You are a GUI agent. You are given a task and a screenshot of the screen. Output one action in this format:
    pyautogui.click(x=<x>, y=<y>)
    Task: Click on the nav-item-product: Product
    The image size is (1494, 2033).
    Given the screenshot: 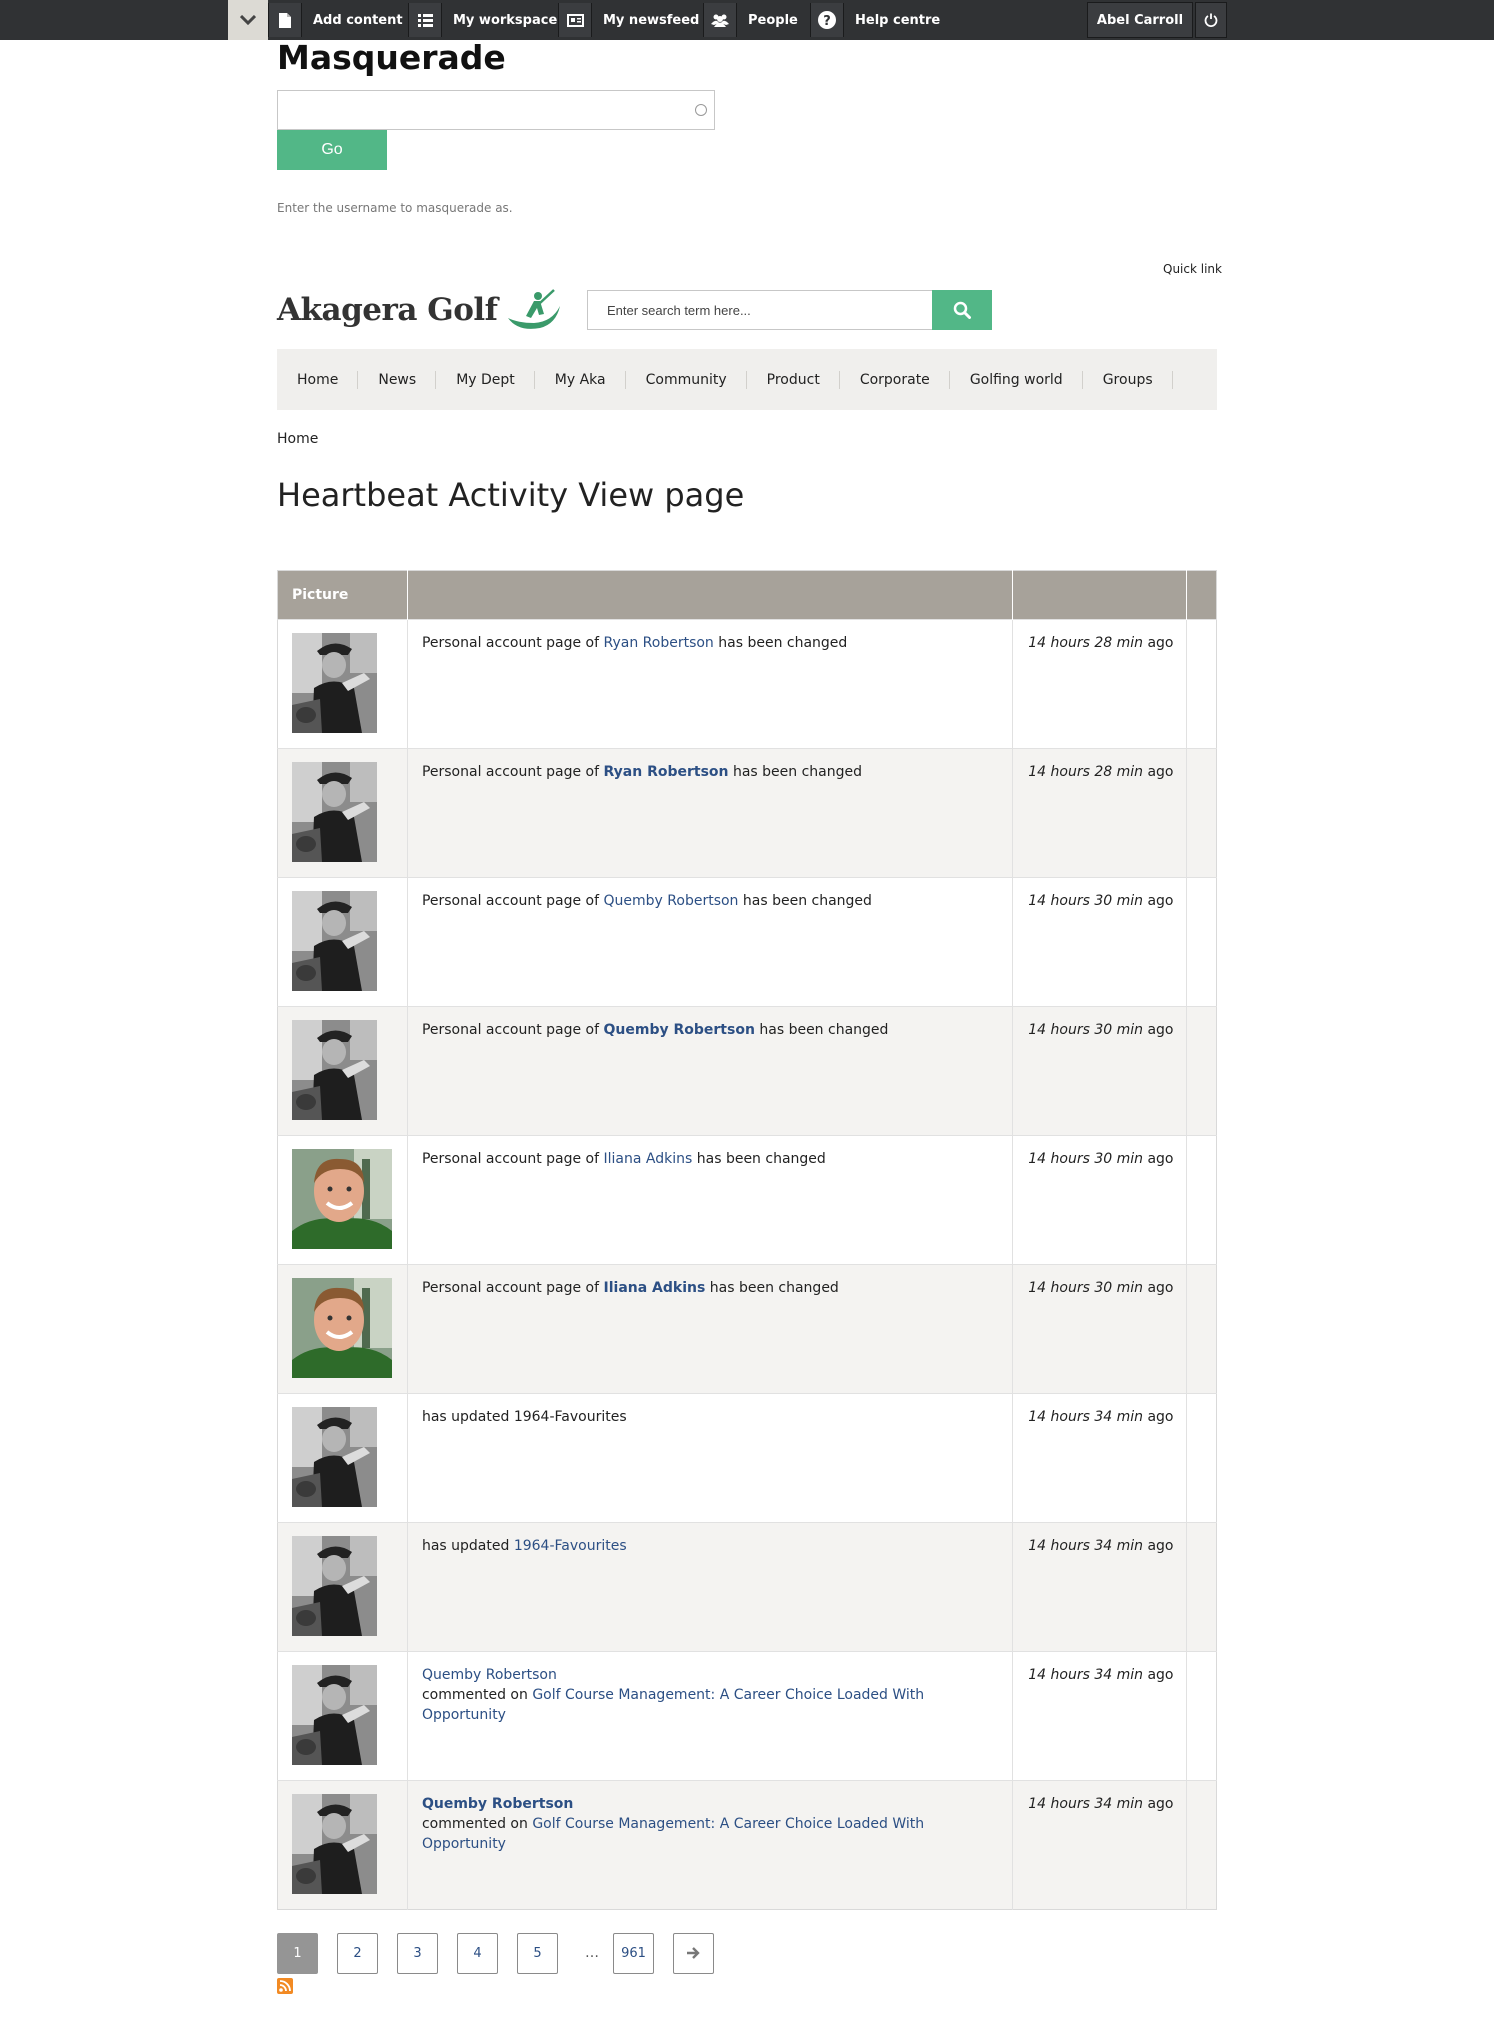 What is the action you would take?
    pyautogui.click(x=793, y=379)
    